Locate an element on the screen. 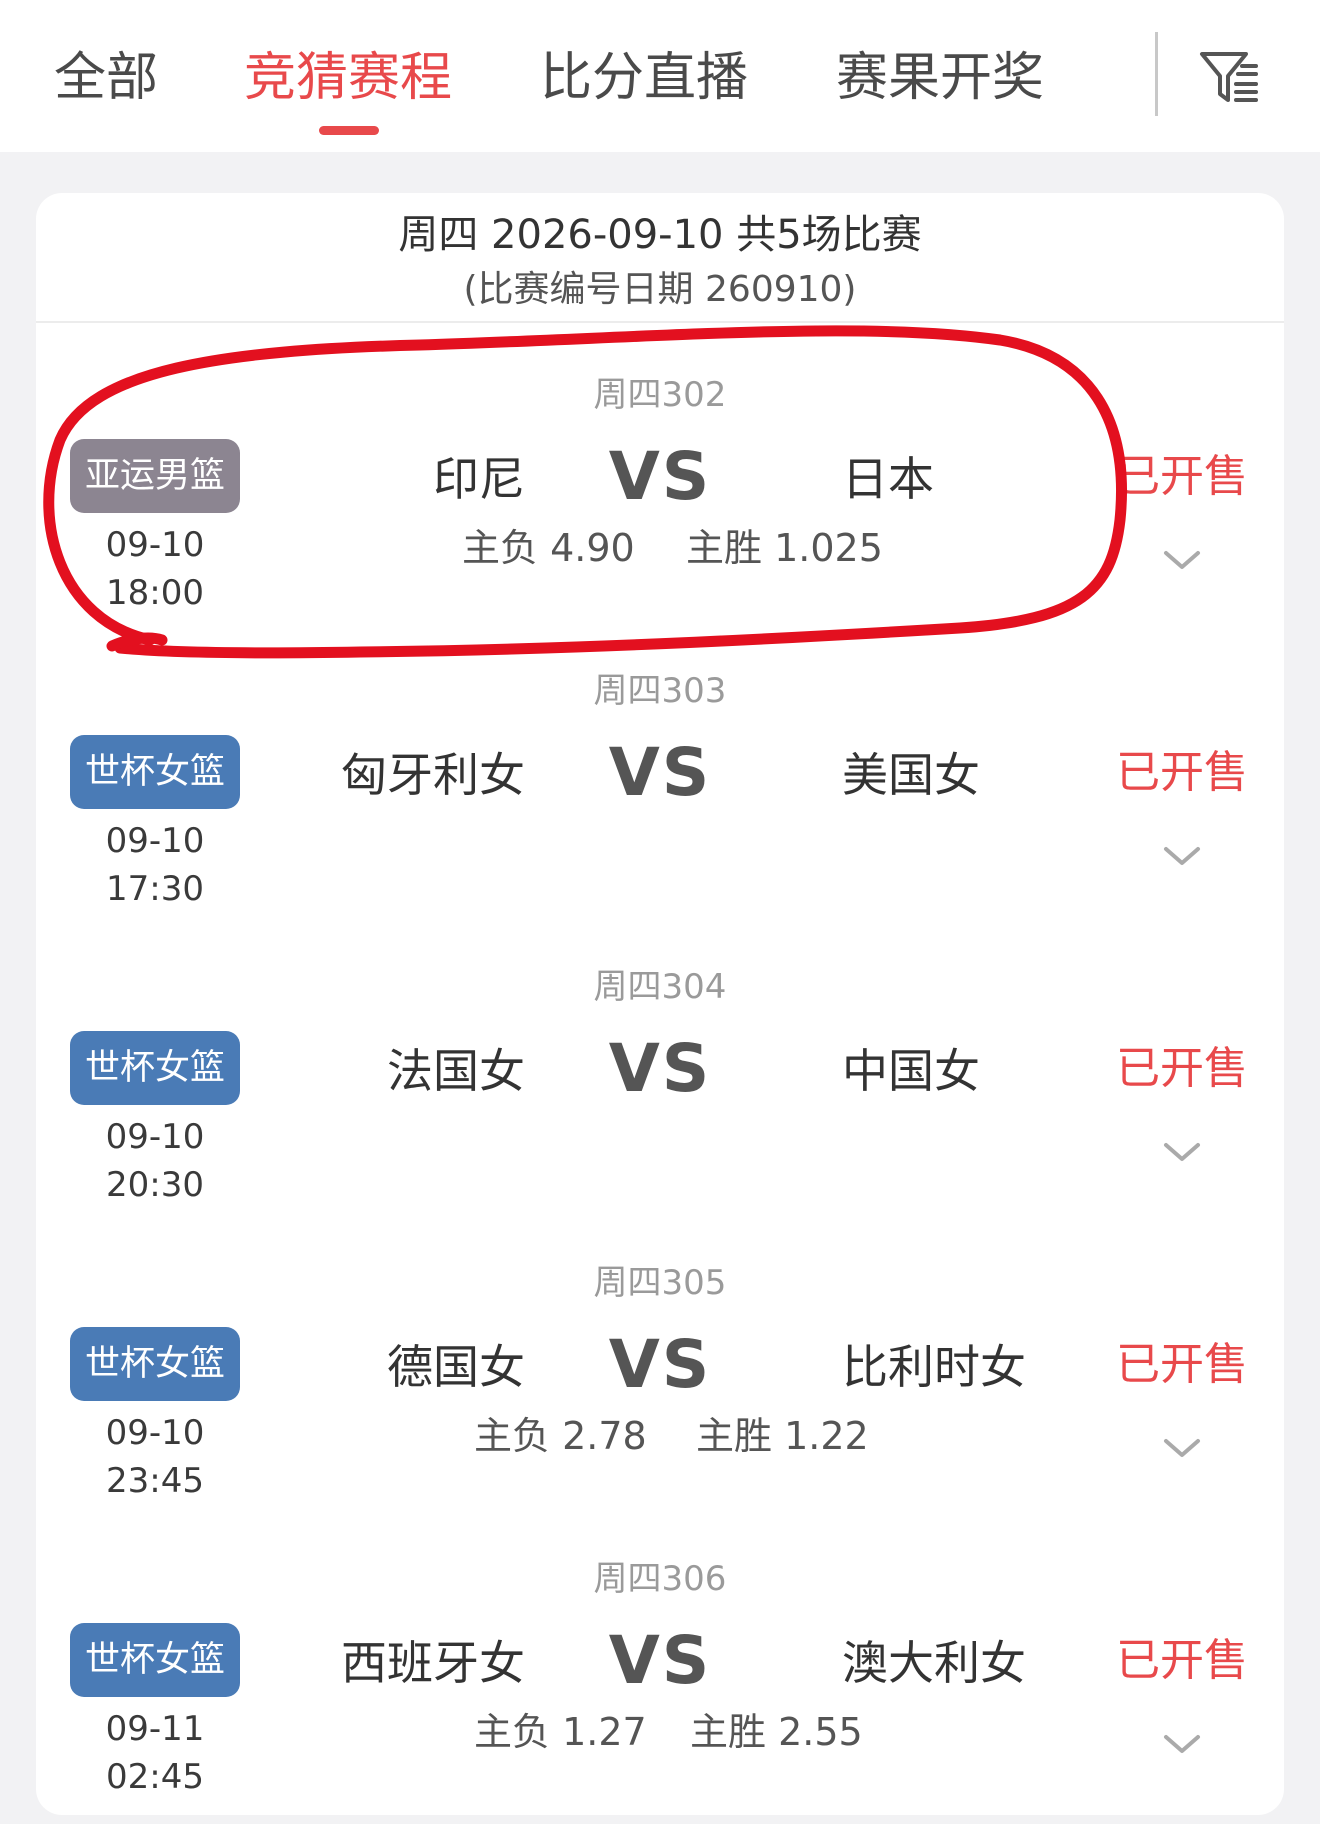  day-header: 周四 2026-09-10 共5场比赛 (比赛编号日期 260910) is located at coordinates (660, 258).